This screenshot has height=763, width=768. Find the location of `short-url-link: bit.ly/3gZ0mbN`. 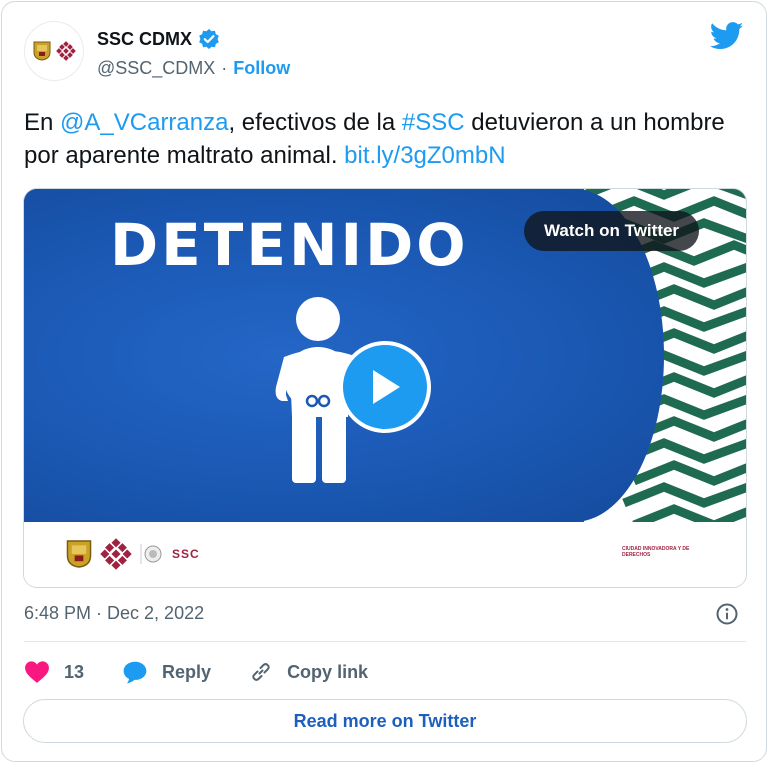

short-url-link: bit.ly/3gZ0mbN is located at coordinates (424, 155).